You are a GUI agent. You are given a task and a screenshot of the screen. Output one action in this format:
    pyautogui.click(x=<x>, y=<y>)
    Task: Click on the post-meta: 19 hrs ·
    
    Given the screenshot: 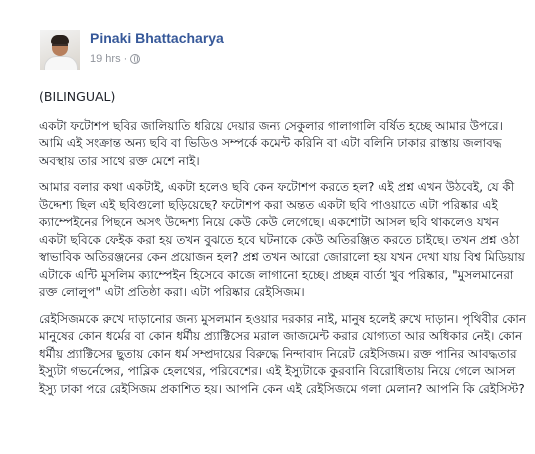 What is the action you would take?
    pyautogui.click(x=115, y=58)
    